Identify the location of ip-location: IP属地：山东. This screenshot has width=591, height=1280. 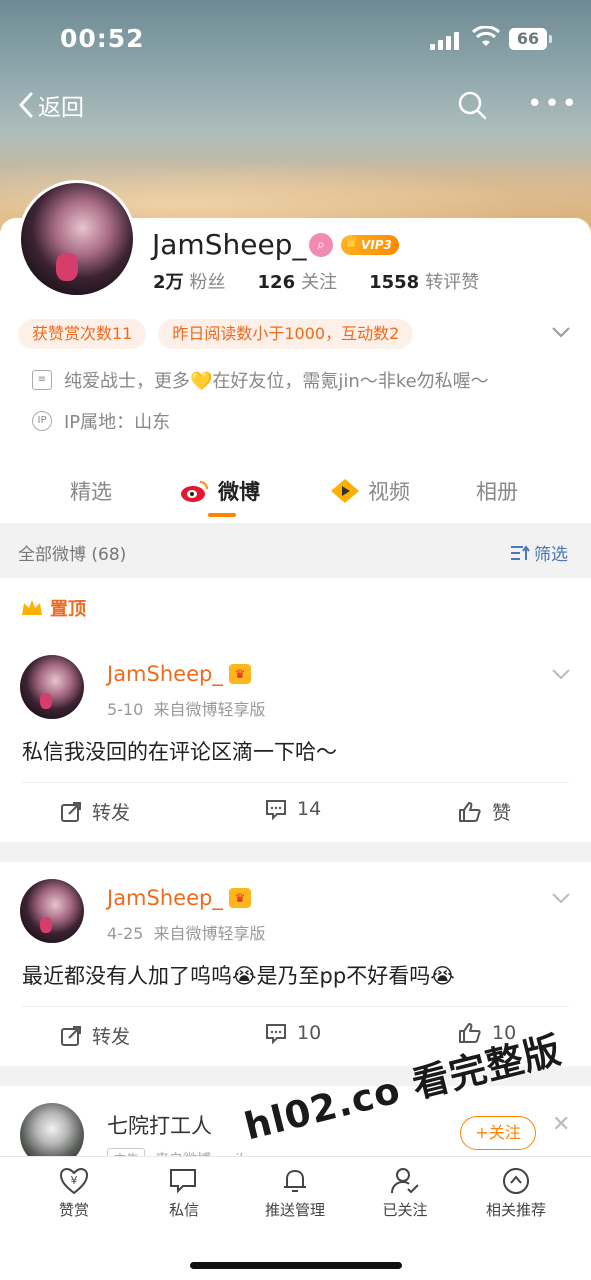
(117, 422).